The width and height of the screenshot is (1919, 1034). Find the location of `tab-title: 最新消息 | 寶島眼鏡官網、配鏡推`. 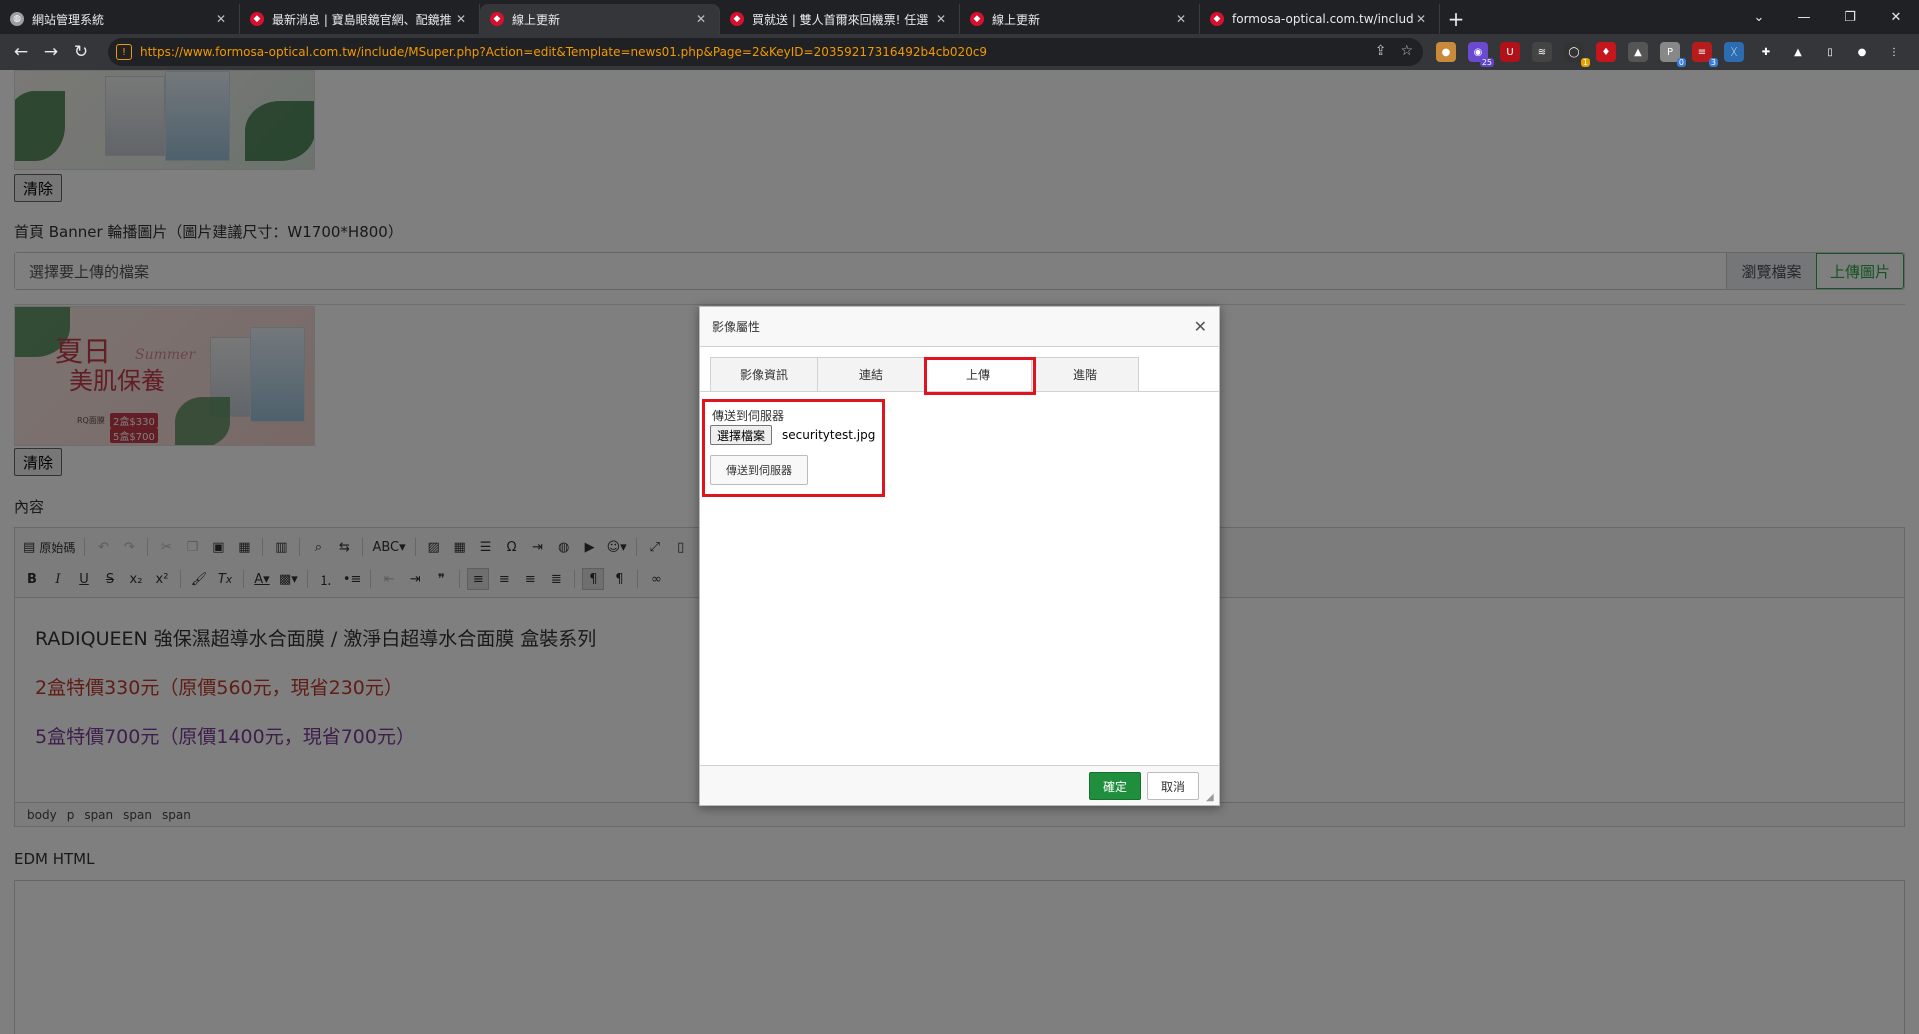

tab-title: 最新消息 | 寶島眼鏡官網、配鏡推 is located at coordinates (362, 19).